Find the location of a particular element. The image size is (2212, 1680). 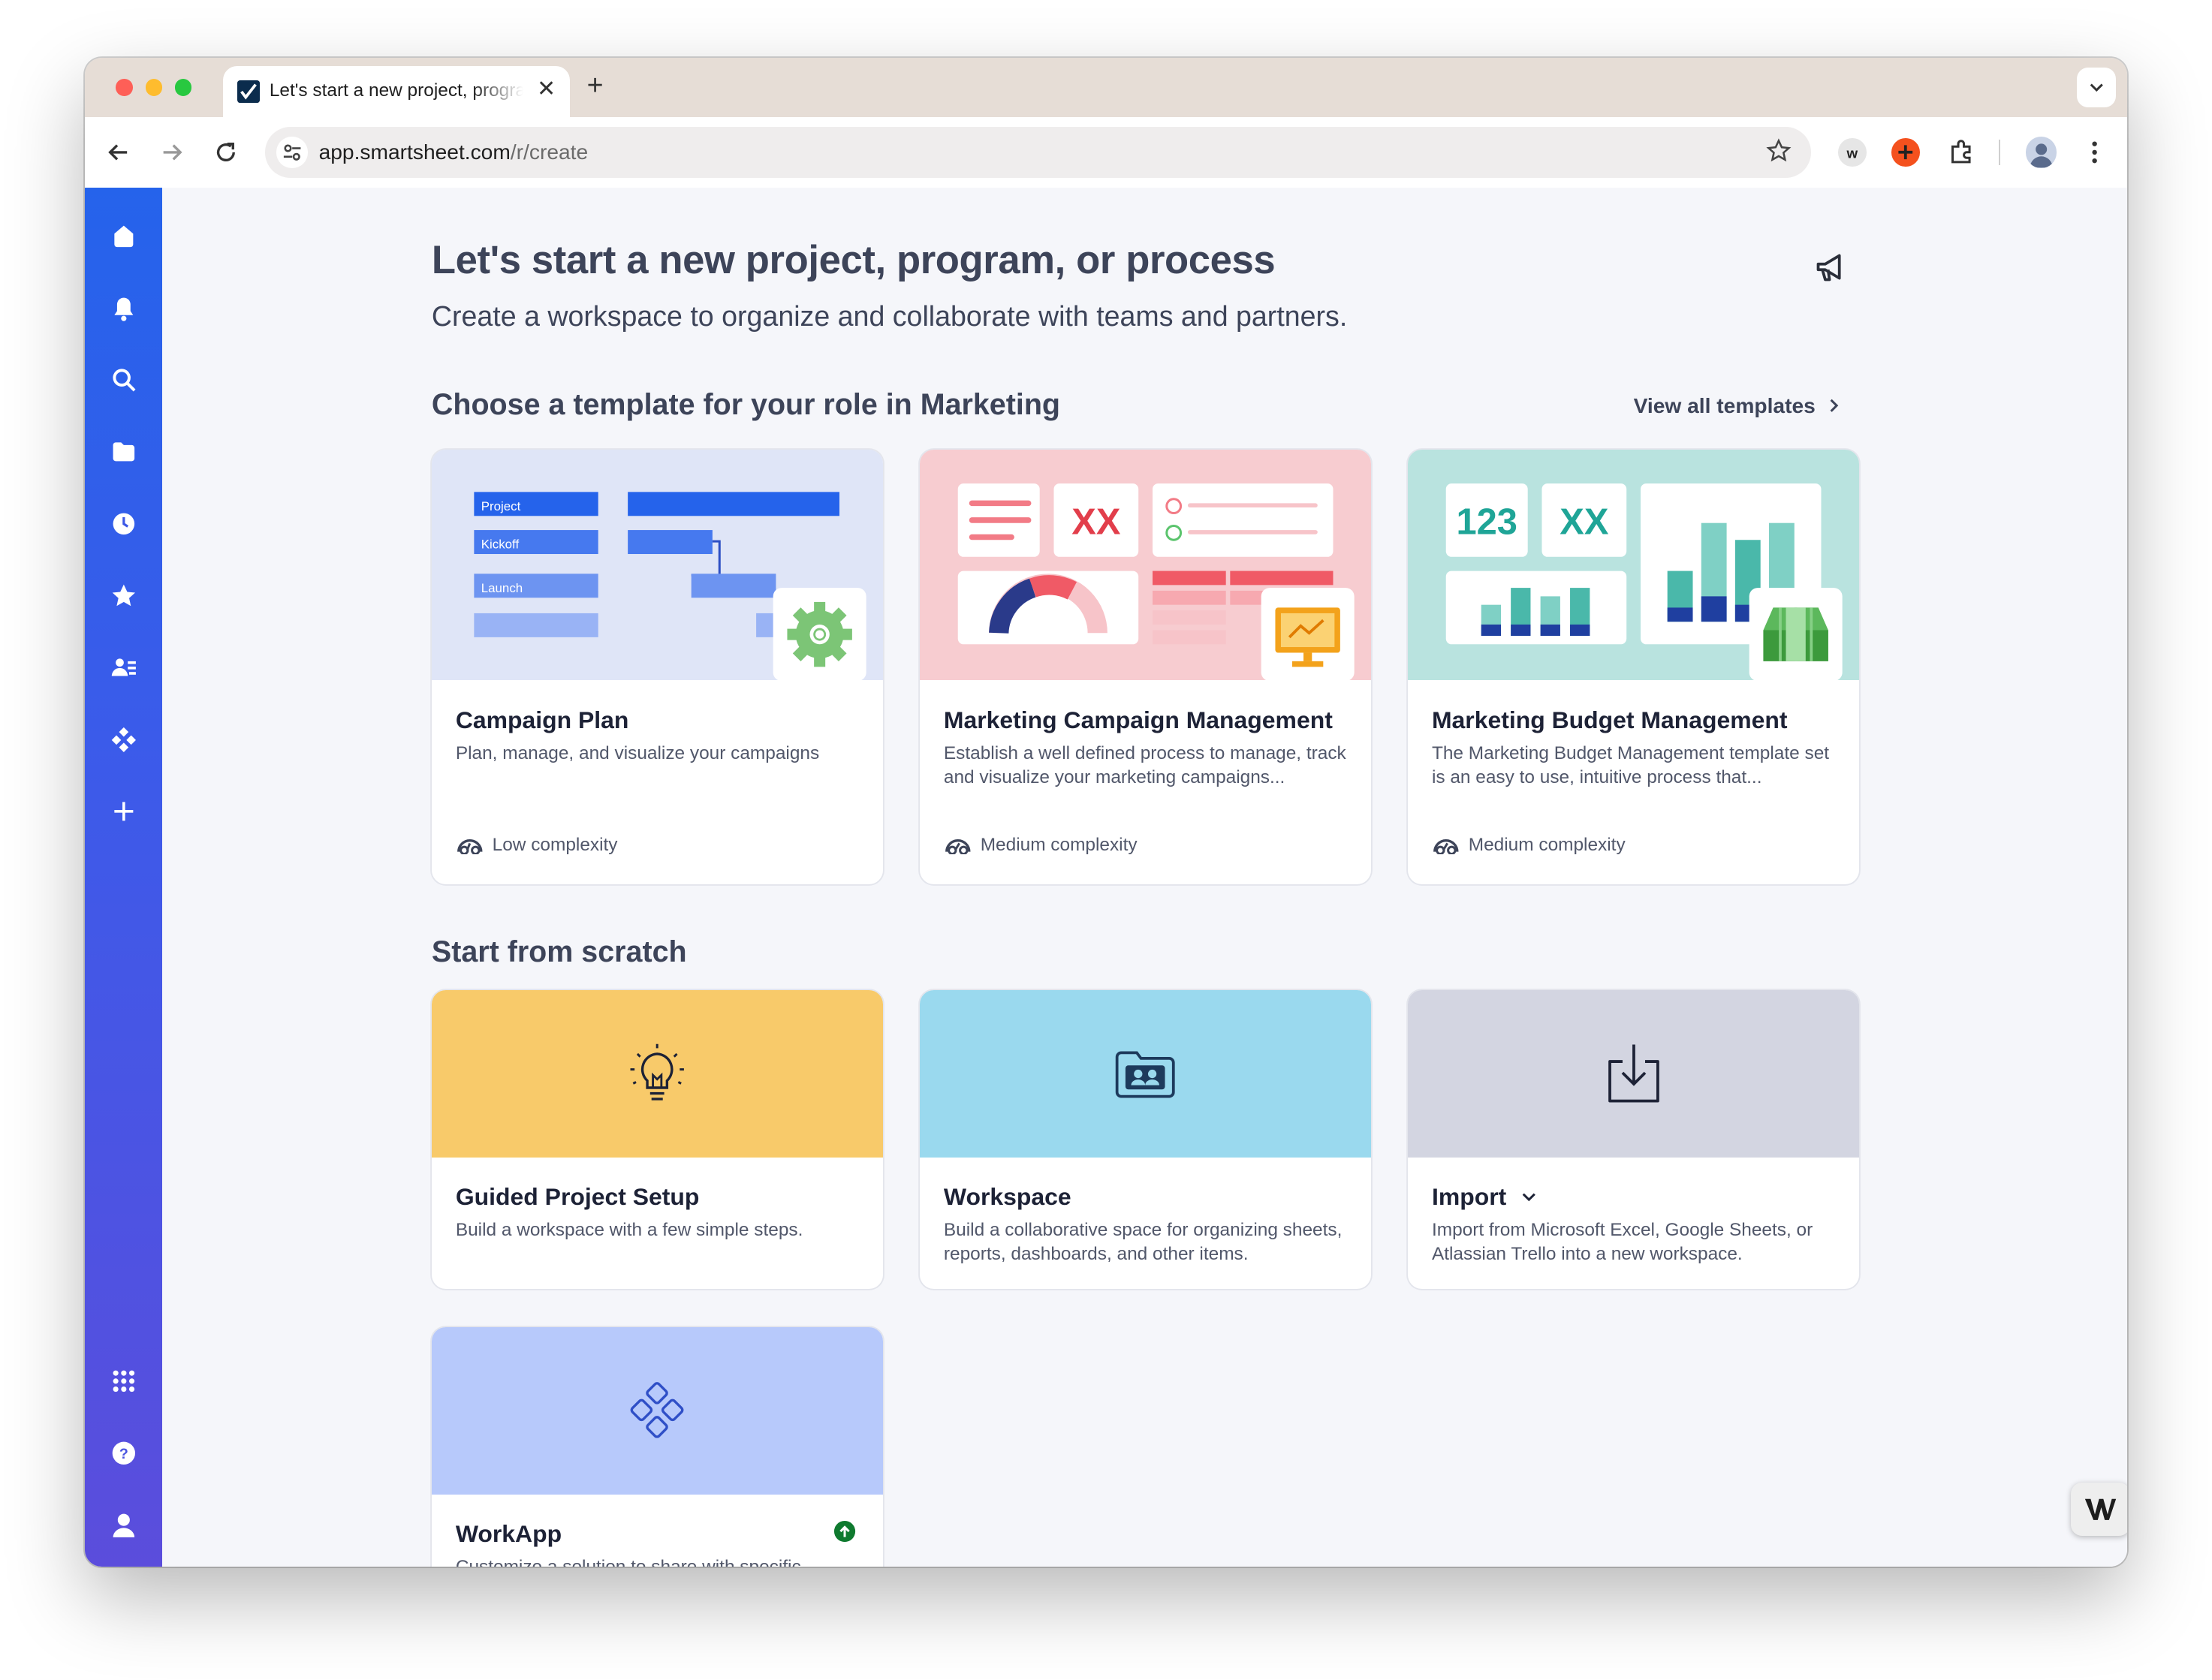

template-title: Marketing Campaign Management is located at coordinates (1138, 720).